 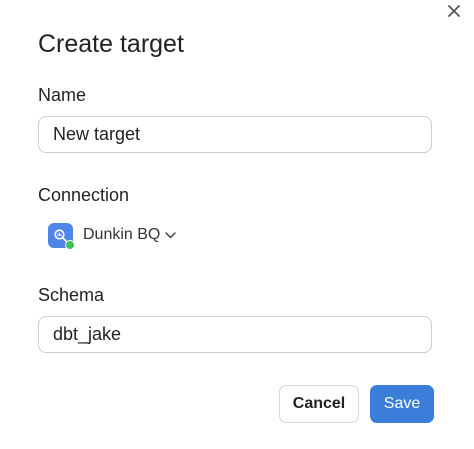 I want to click on name-input, so click(x=235, y=134).